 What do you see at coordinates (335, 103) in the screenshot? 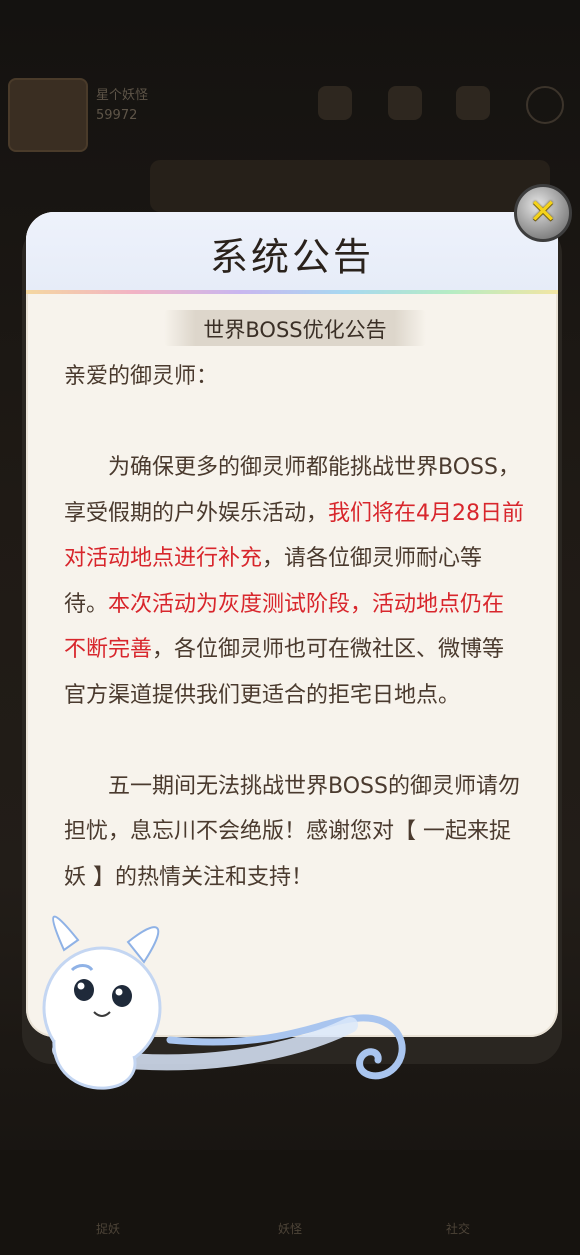
I see `gift-icon` at bounding box center [335, 103].